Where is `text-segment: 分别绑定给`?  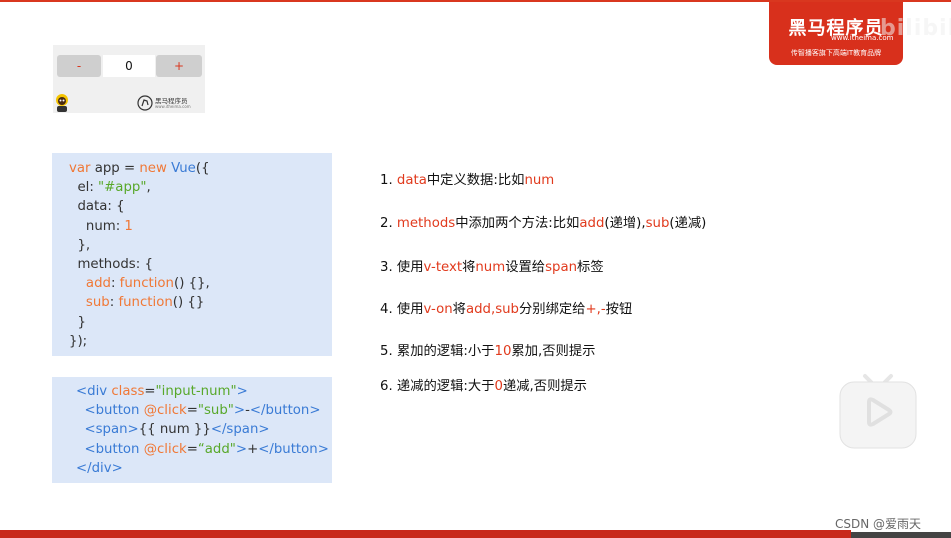
text-segment: 分别绑定给 is located at coordinates (552, 309).